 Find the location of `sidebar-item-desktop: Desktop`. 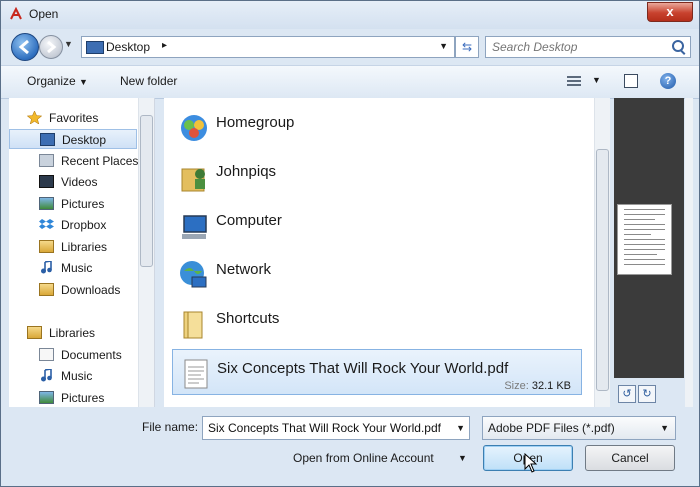

sidebar-item-desktop: Desktop is located at coordinates (73, 139).